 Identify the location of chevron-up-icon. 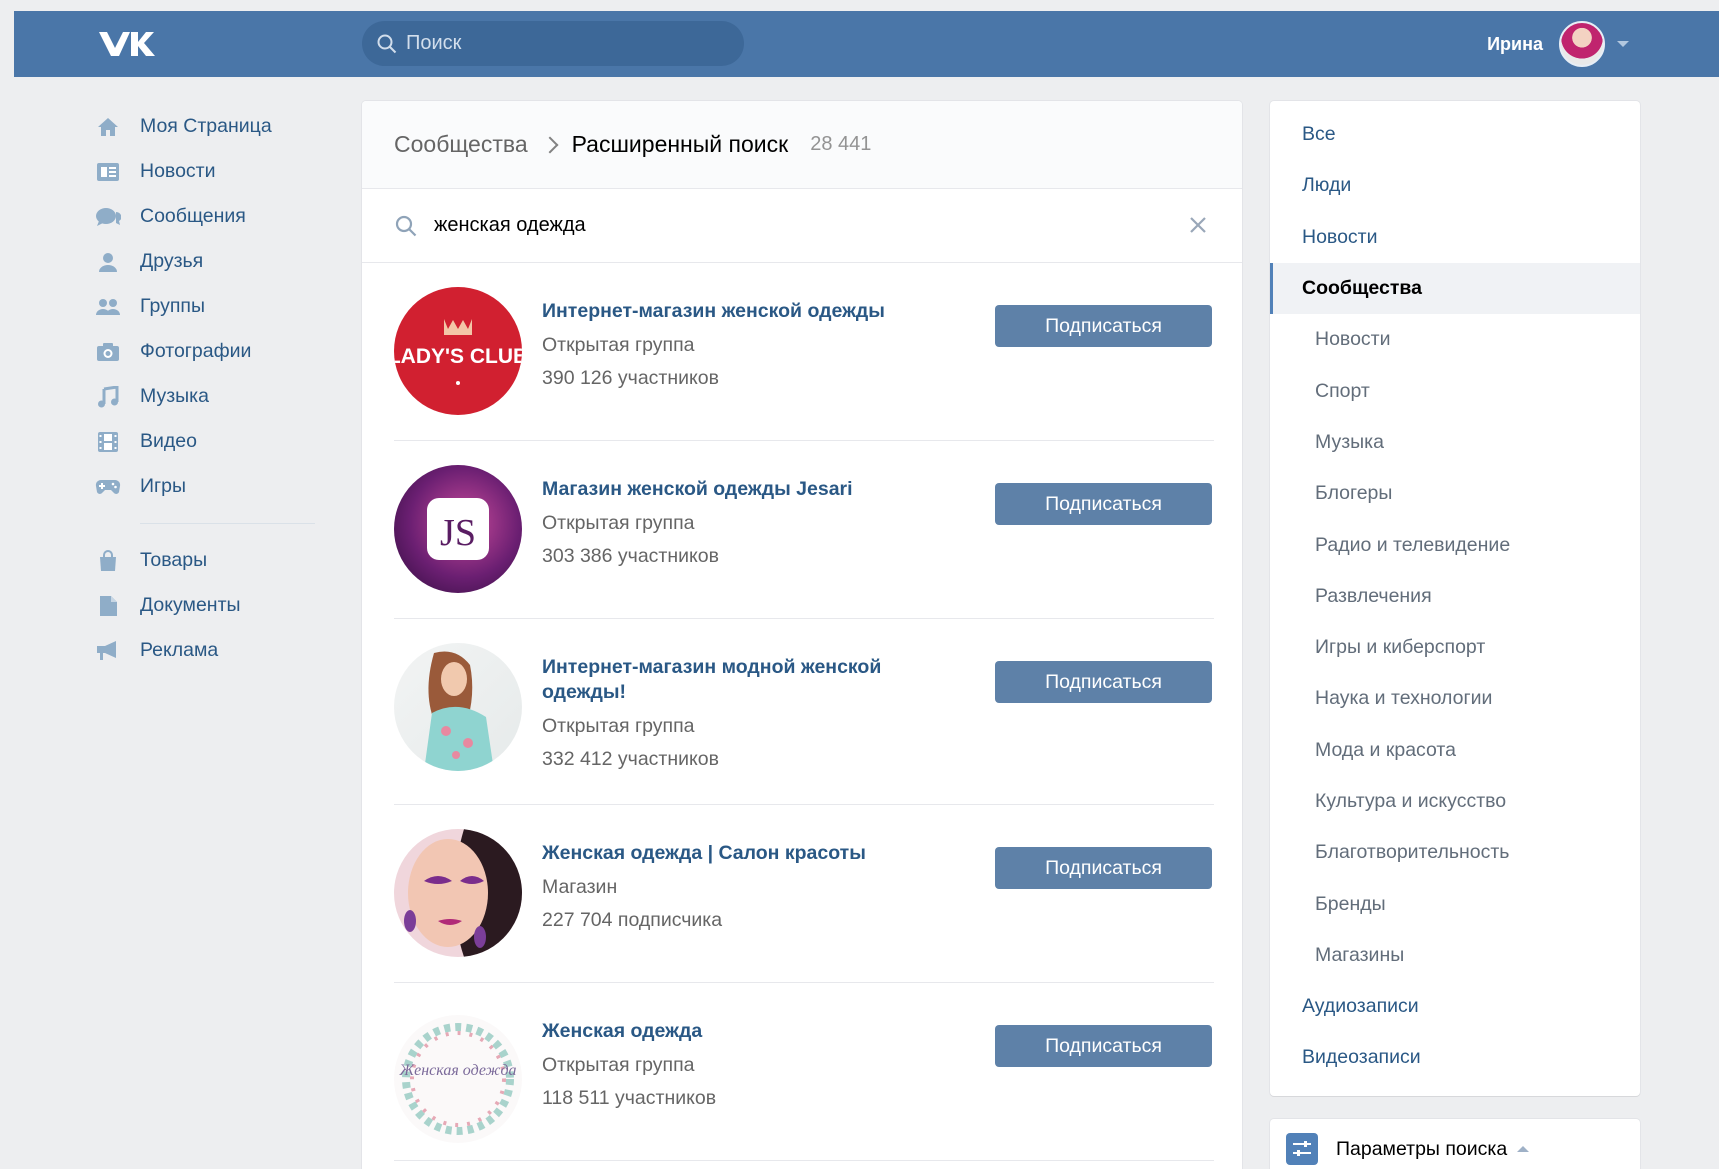
(1523, 1149).